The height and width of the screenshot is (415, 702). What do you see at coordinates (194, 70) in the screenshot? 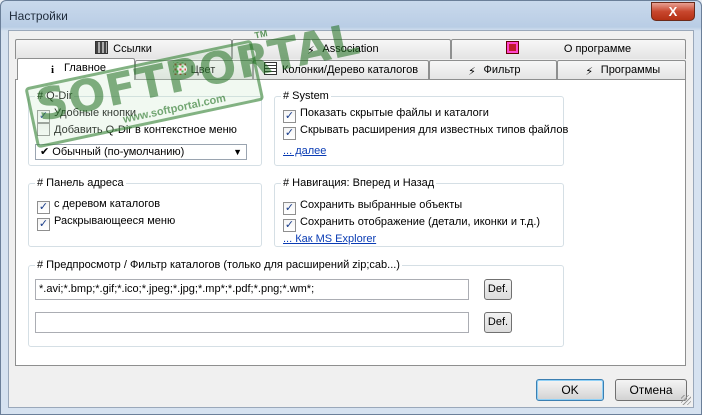
I see `tab-color: Цвет` at bounding box center [194, 70].